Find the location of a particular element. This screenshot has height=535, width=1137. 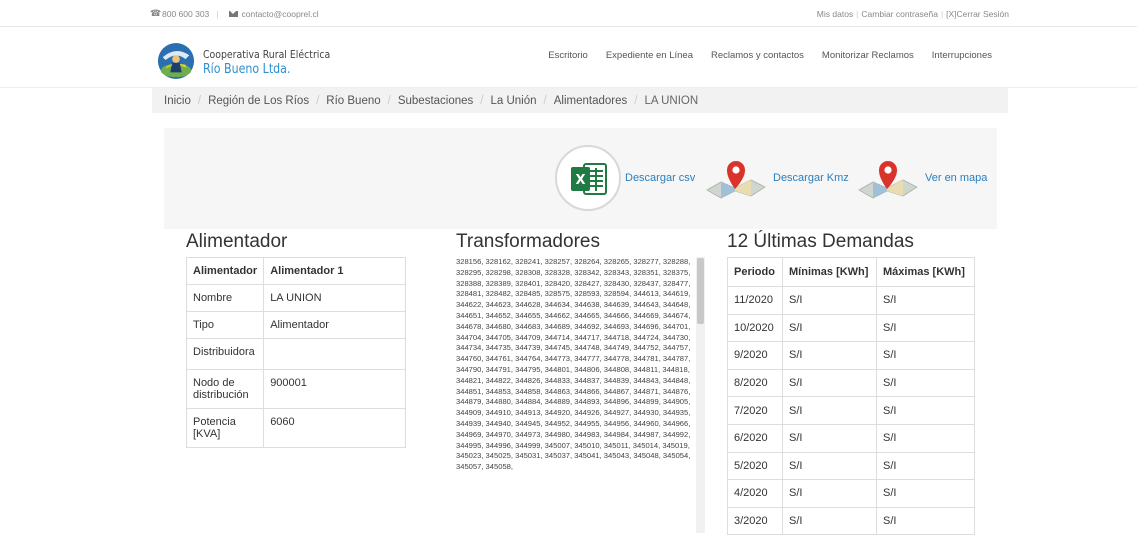

table-cell-label: Tipo is located at coordinates (225, 325).